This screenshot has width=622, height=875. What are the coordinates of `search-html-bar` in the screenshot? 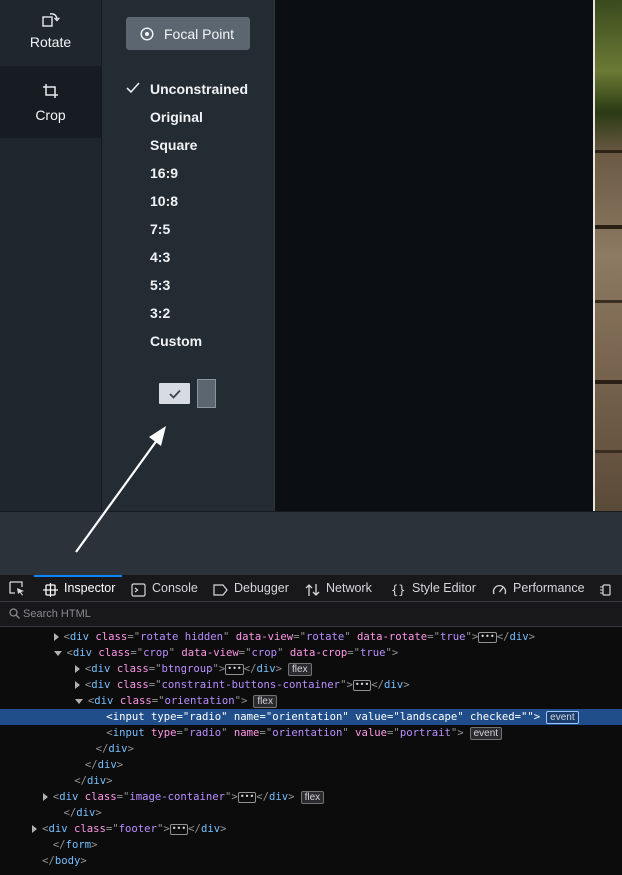 It's located at (311, 614).